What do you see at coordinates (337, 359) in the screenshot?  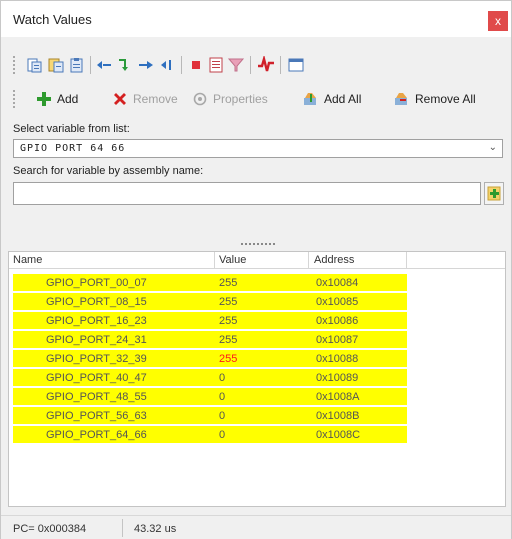 I see `row-address: 0x10088` at bounding box center [337, 359].